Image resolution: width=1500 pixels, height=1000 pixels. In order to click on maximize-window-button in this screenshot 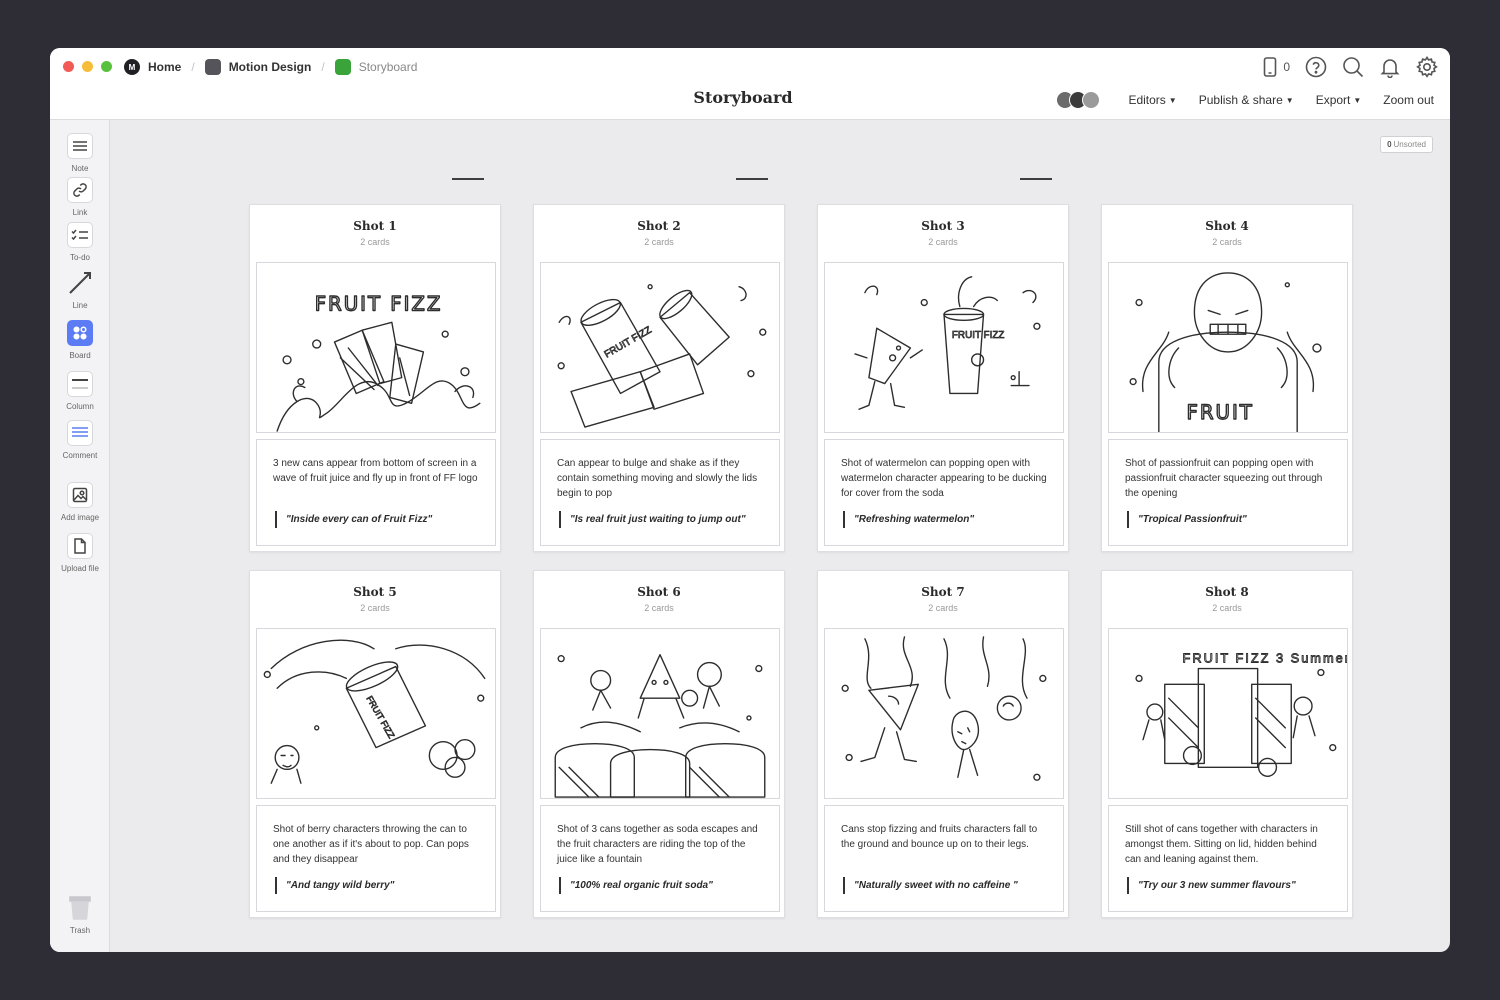, I will do `click(106, 66)`.